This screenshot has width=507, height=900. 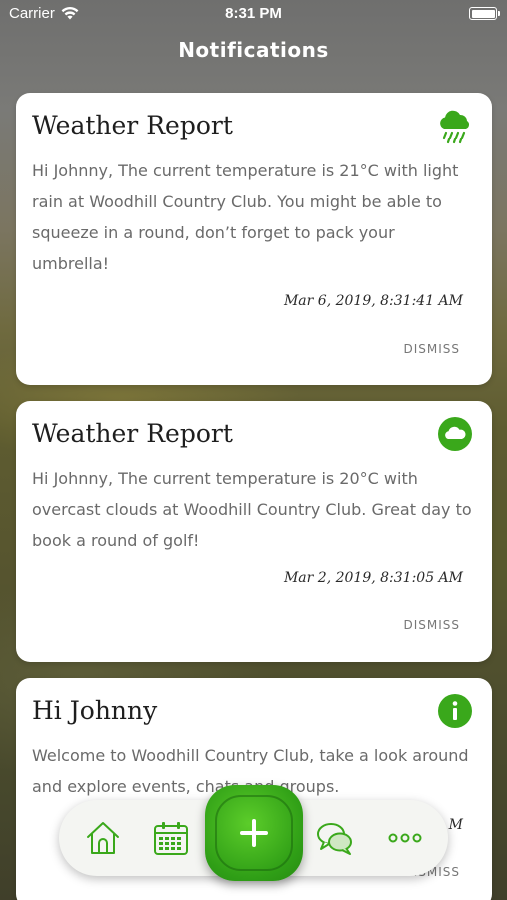 I want to click on notification-date: Mar 6, 2019, 8:31:41 AM, so click(x=373, y=301).